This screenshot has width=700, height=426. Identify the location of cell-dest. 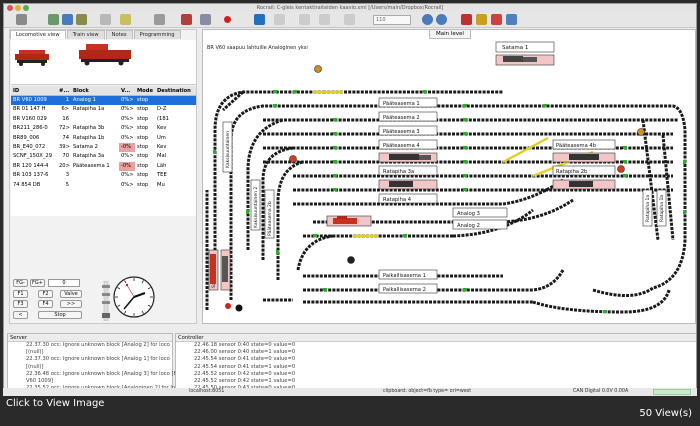
(175, 100).